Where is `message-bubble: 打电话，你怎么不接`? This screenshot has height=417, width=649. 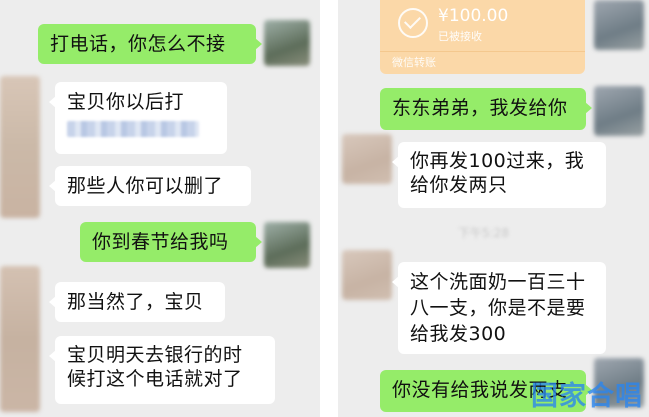 message-bubble: 打电话，你怎么不接 is located at coordinates (150, 44).